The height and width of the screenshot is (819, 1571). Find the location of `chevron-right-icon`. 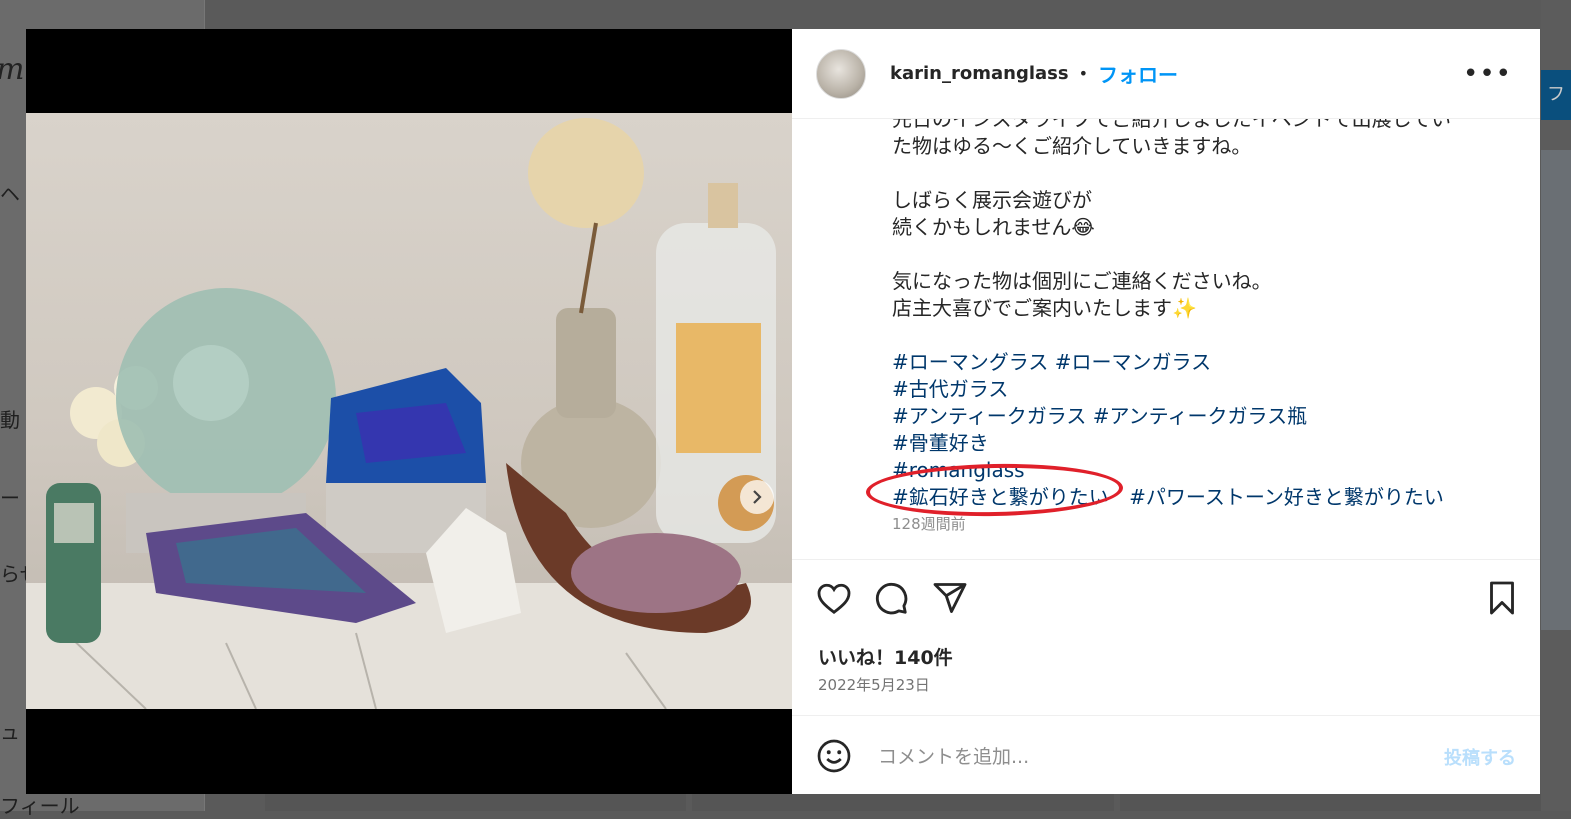

chevron-right-icon is located at coordinates (757, 497).